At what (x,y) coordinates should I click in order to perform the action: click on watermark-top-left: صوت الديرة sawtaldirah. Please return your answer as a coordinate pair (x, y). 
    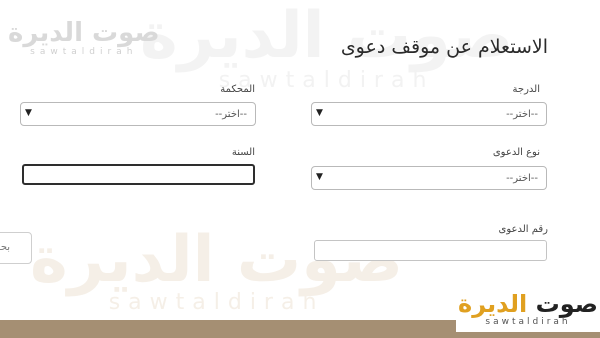
    Looking at the image, I should click on (84, 38).